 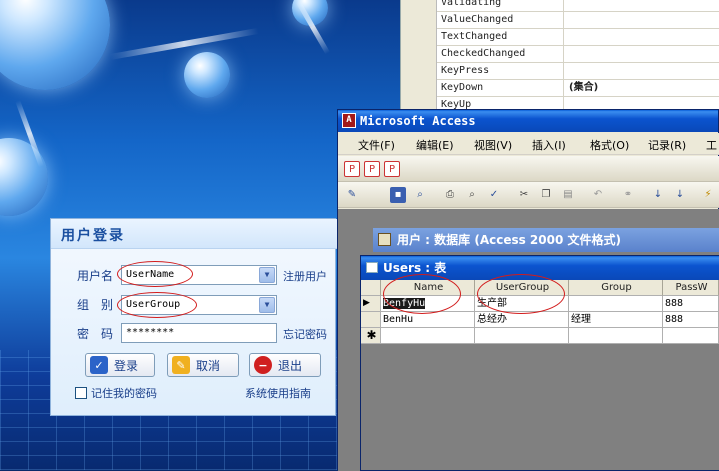 What do you see at coordinates (578, 54) in the screenshot?
I see `property-row: CheckedChanged` at bounding box center [578, 54].